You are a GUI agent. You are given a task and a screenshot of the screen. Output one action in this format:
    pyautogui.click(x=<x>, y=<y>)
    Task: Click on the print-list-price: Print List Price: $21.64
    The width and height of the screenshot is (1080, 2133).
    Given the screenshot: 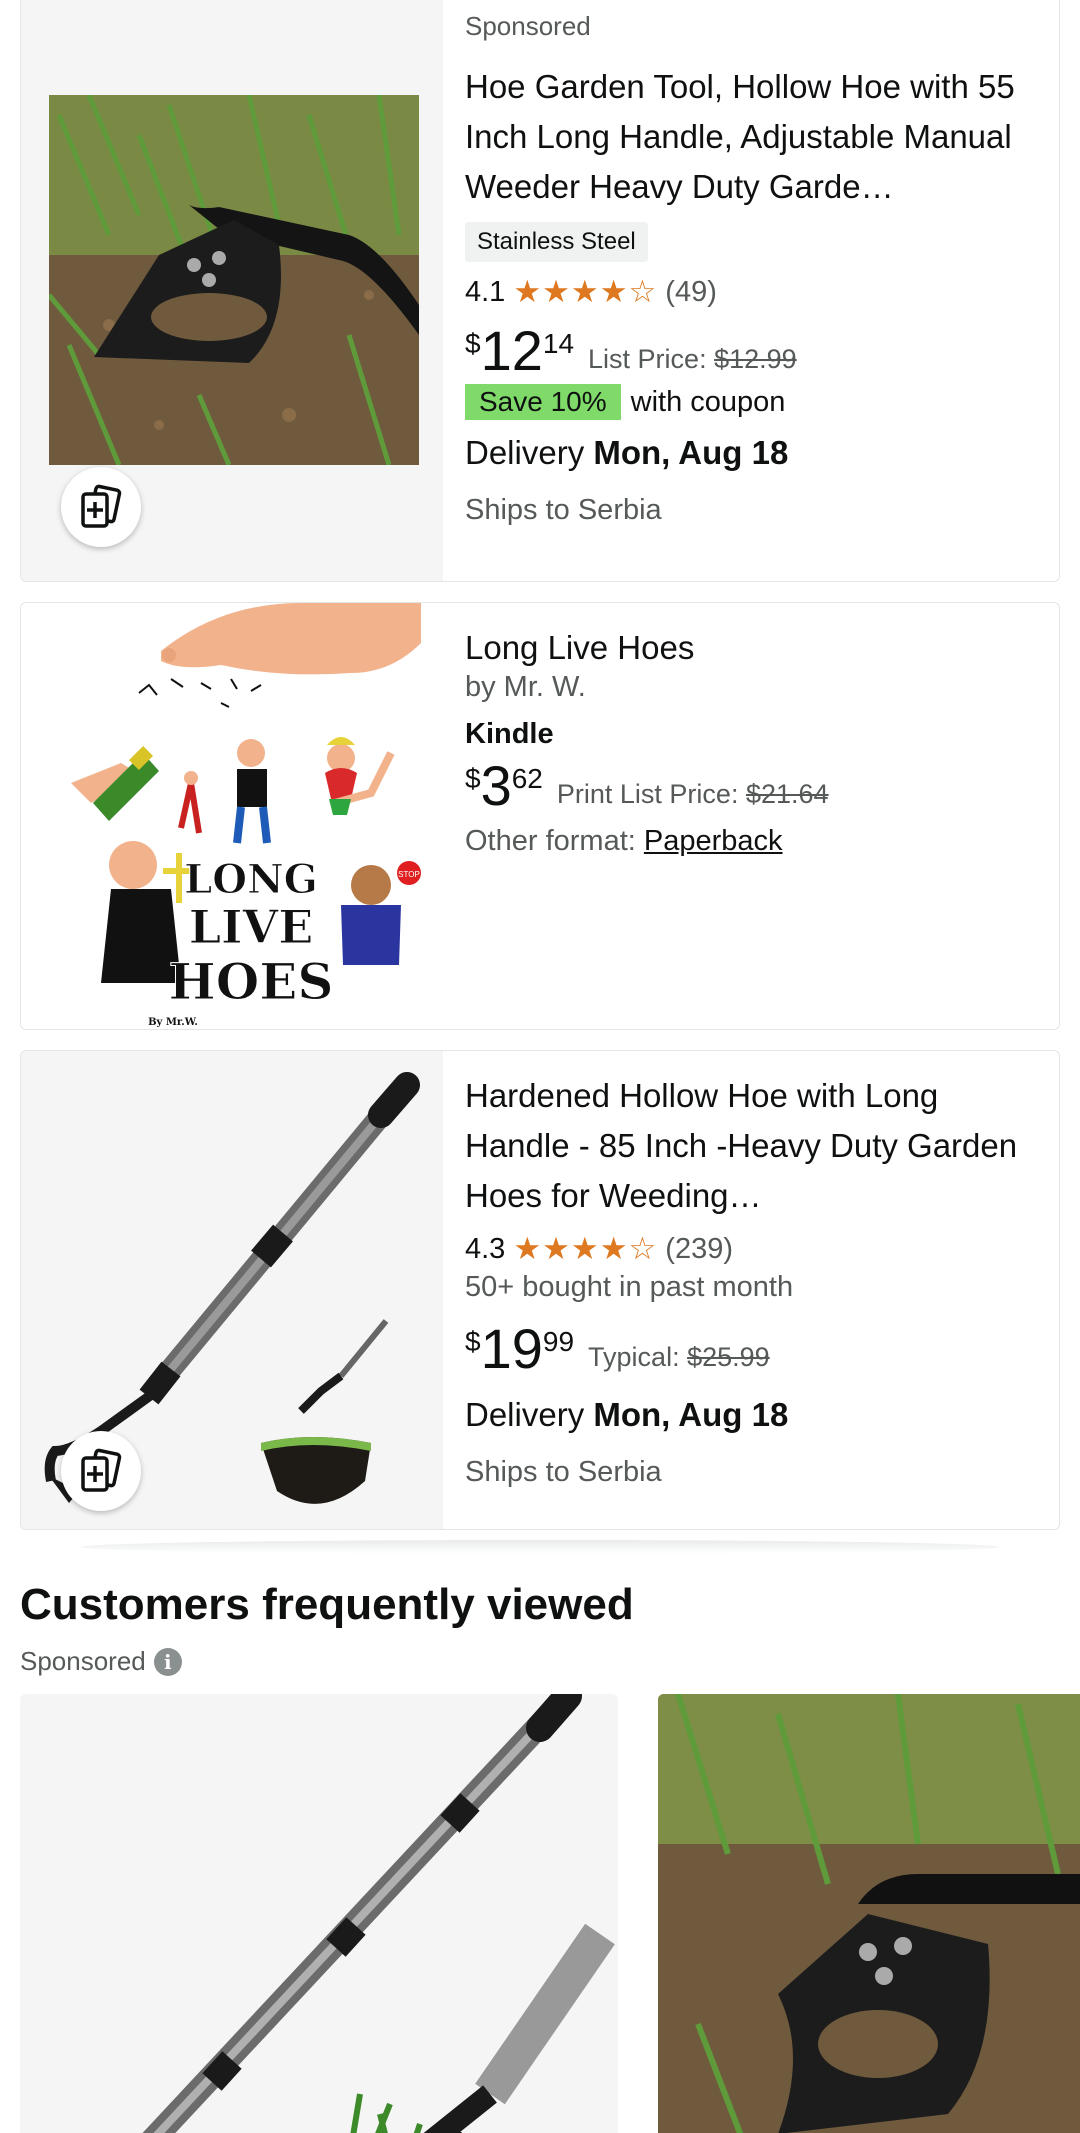 What is the action you would take?
    pyautogui.click(x=693, y=794)
    